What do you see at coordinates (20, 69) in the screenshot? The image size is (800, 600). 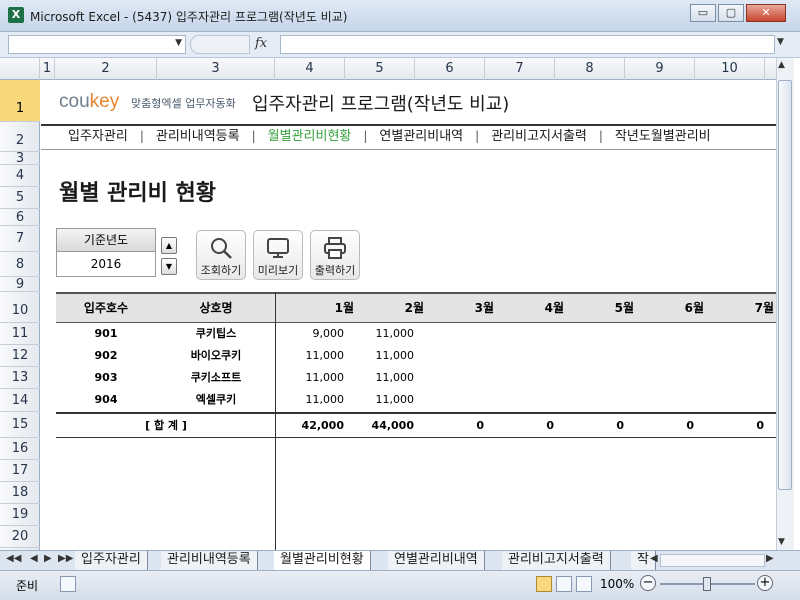 I see `select-all-corner` at bounding box center [20, 69].